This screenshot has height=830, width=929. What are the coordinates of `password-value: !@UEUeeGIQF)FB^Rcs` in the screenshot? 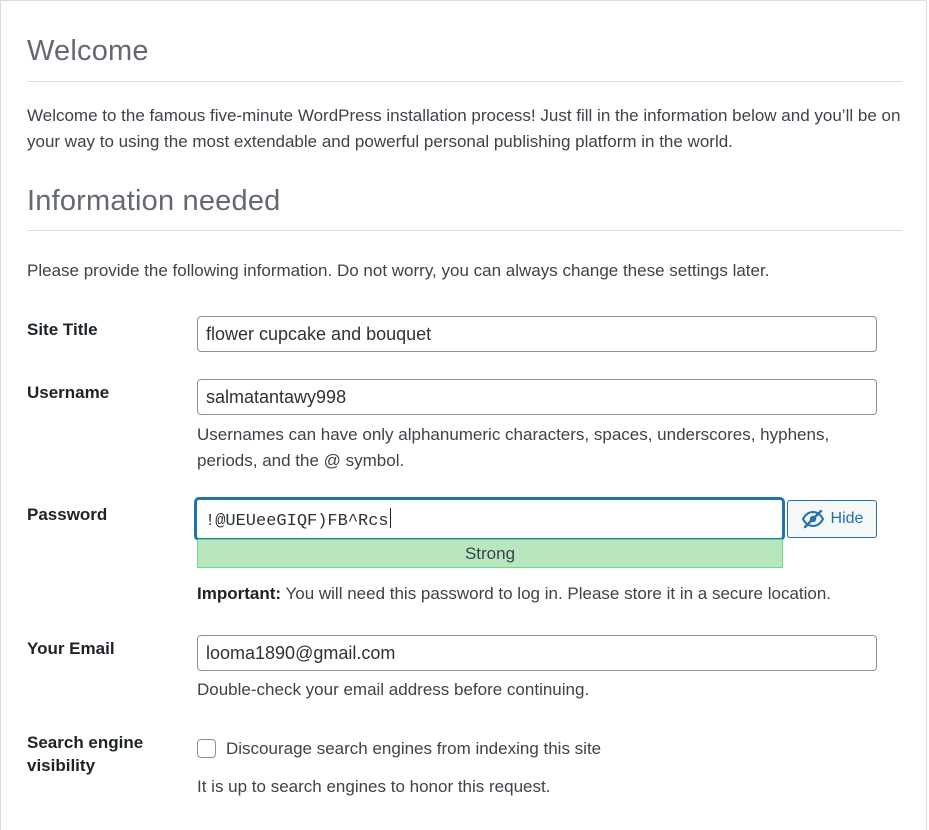 It's located at (298, 519).